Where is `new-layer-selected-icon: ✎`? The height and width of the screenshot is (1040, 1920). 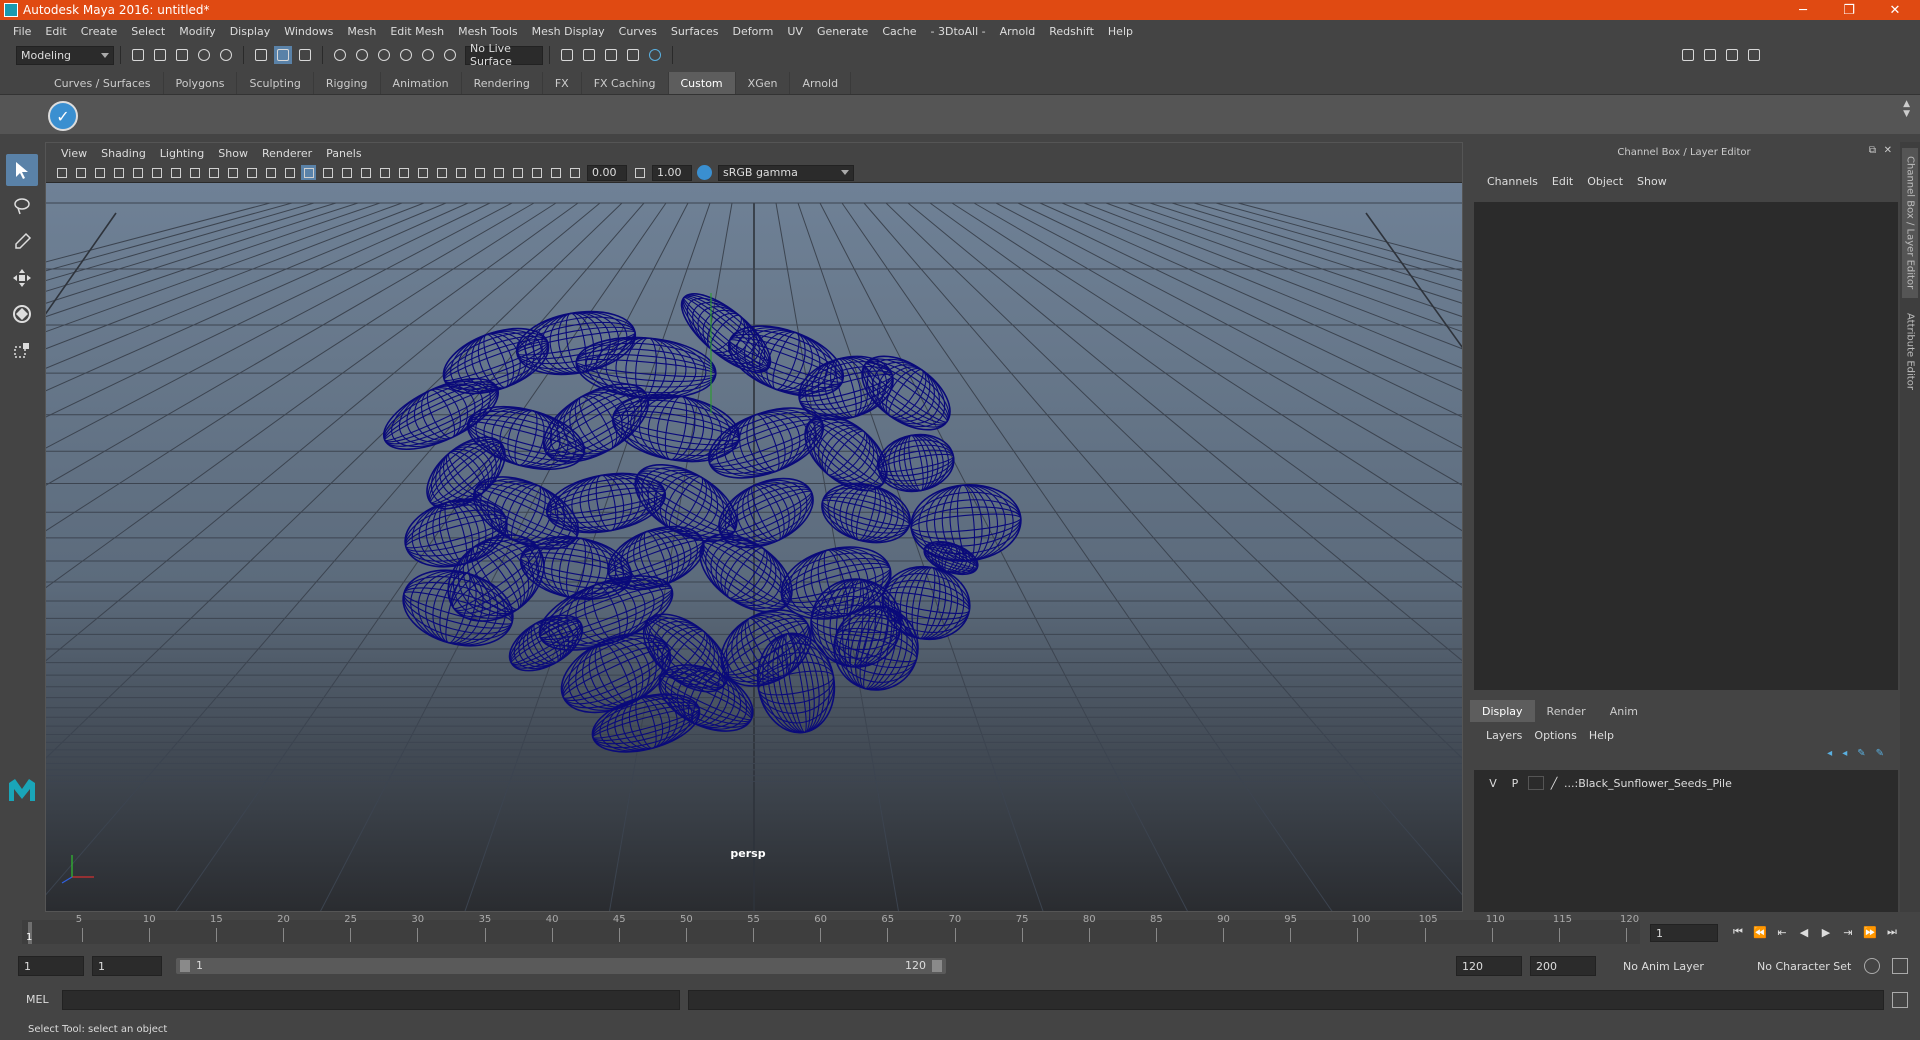
new-layer-selected-icon: ✎ is located at coordinates (1861, 753).